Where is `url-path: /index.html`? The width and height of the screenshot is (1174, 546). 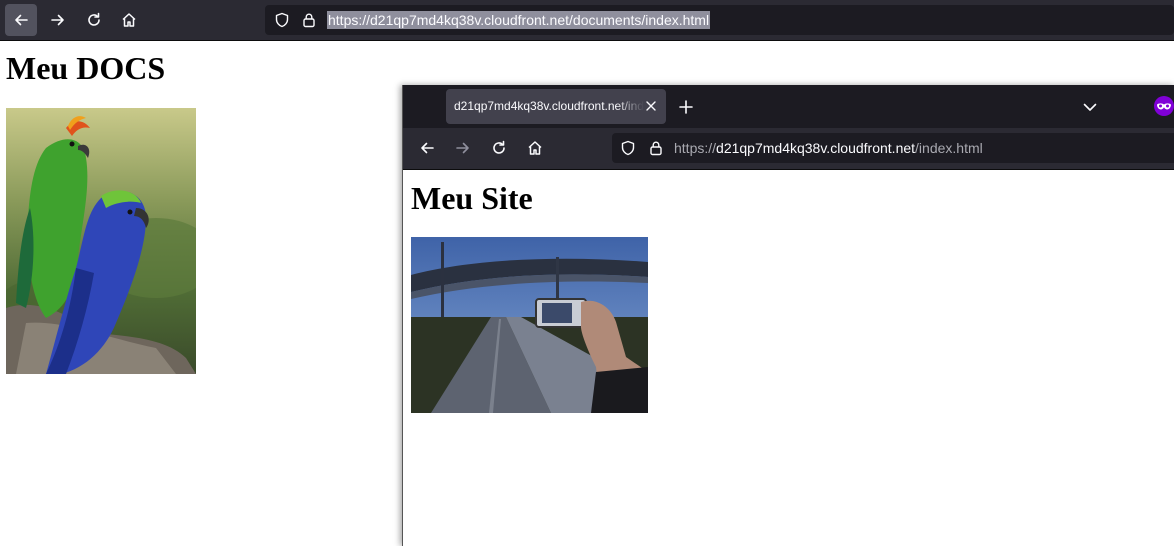
url-path: /index.html is located at coordinates (949, 148).